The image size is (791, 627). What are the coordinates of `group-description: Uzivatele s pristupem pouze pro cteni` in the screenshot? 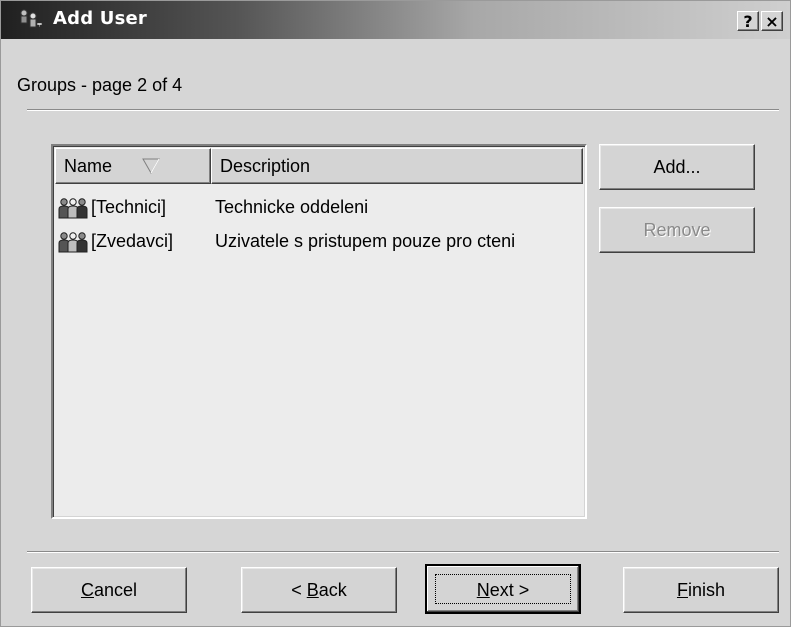 It's located at (365, 241).